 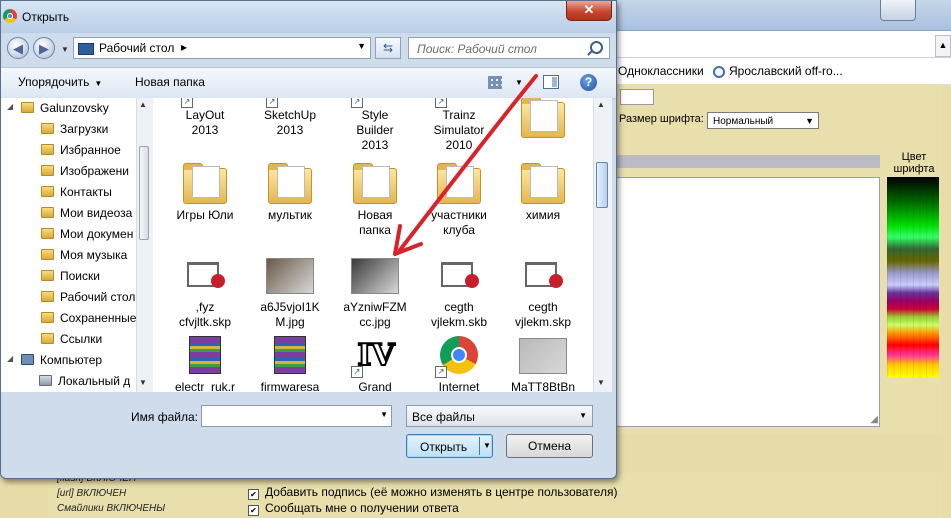 I want to click on organize-button: Упорядочить ▼, so click(x=60, y=82).